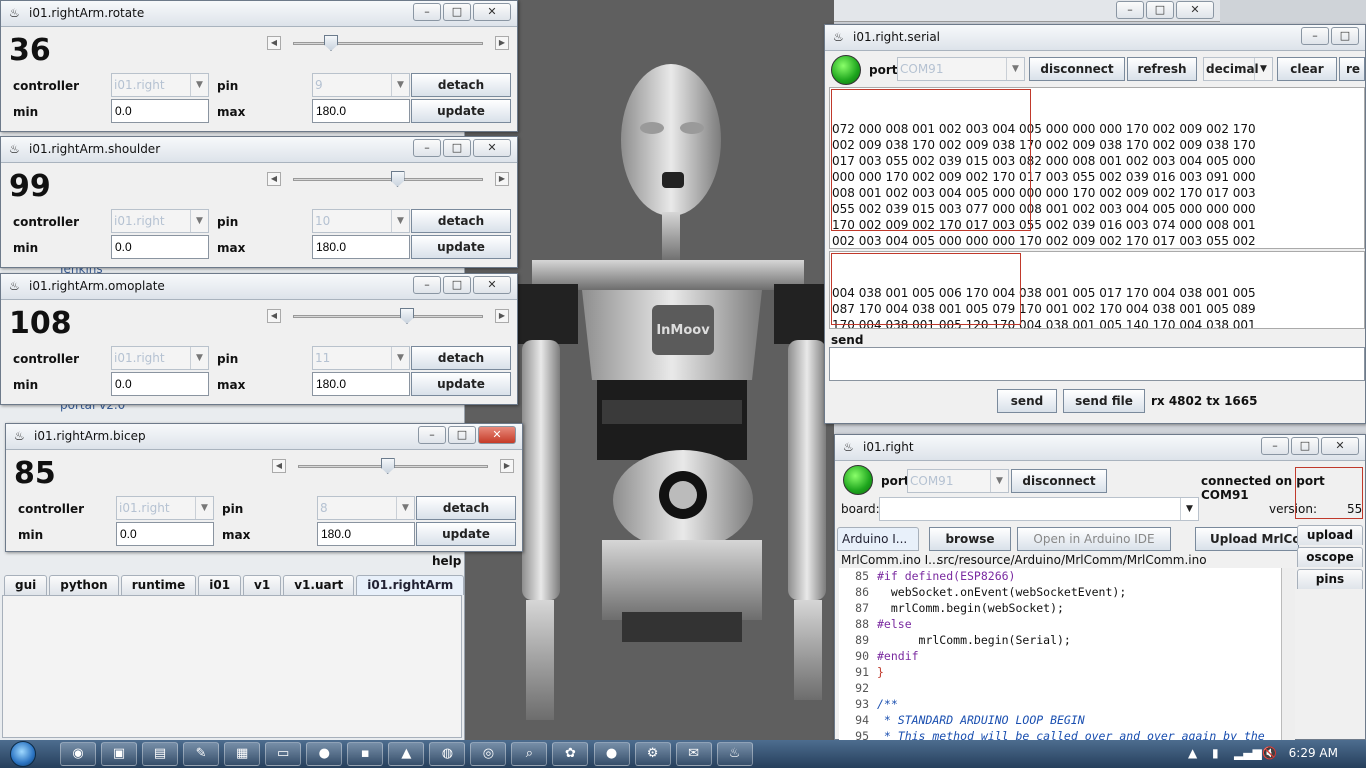 This screenshot has width=1366, height=768. Describe the element at coordinates (1238, 69) in the screenshot. I see `format-select: decimal ▼` at that location.